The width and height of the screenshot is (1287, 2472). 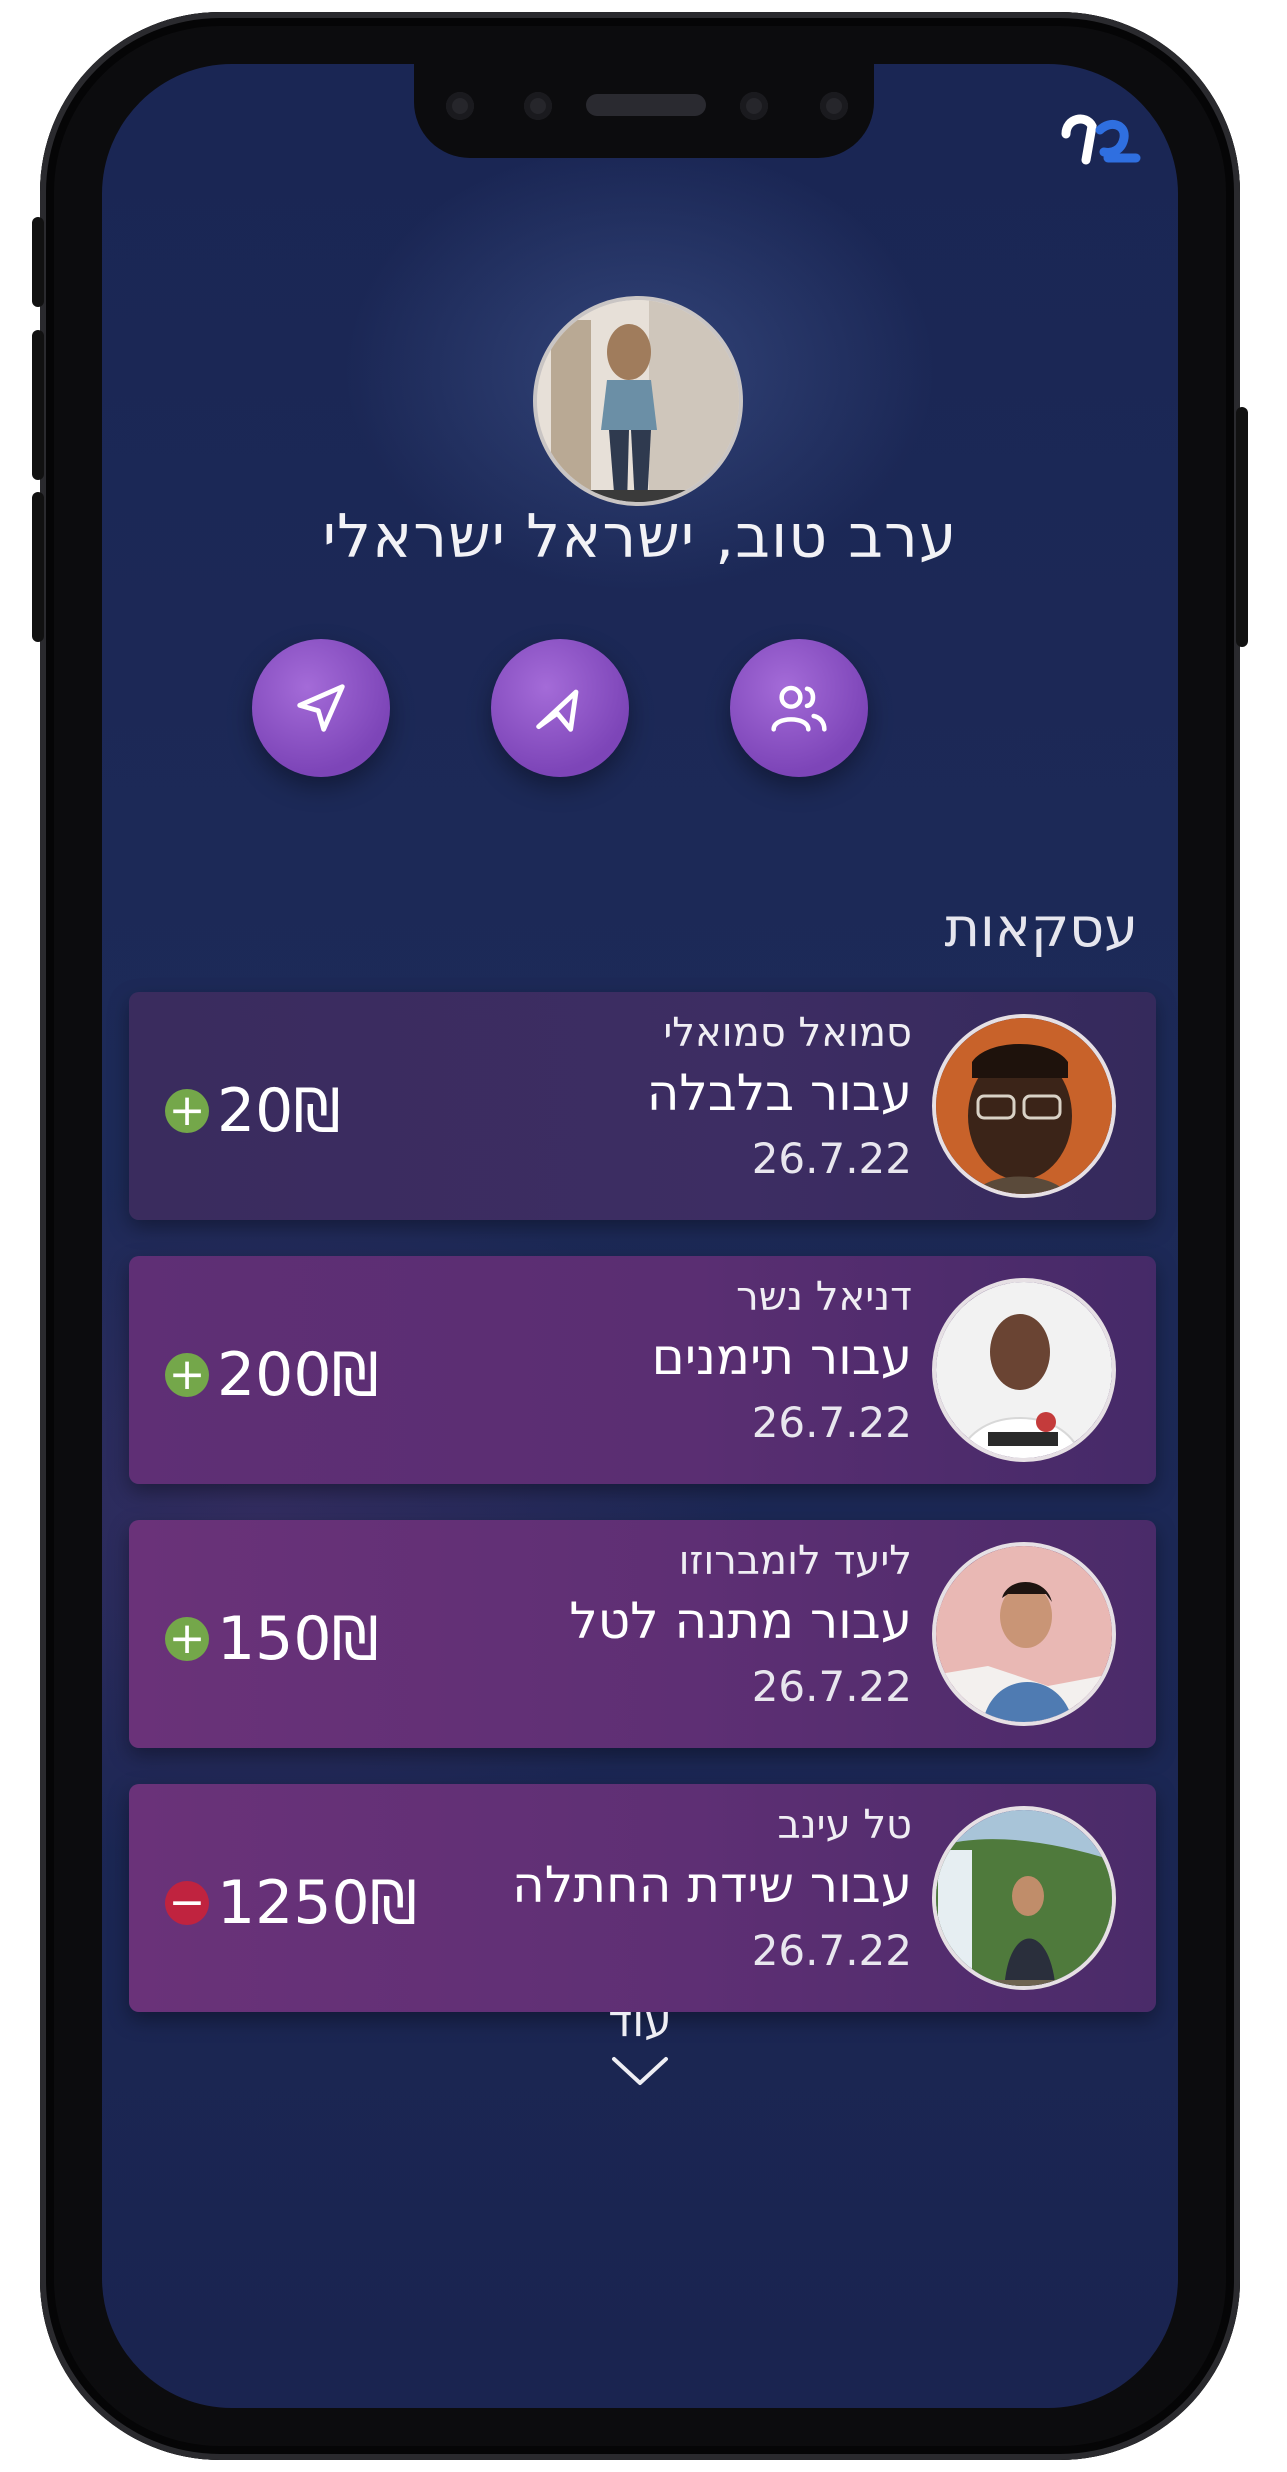 I want to click on volume-up-button, so click(x=38, y=405).